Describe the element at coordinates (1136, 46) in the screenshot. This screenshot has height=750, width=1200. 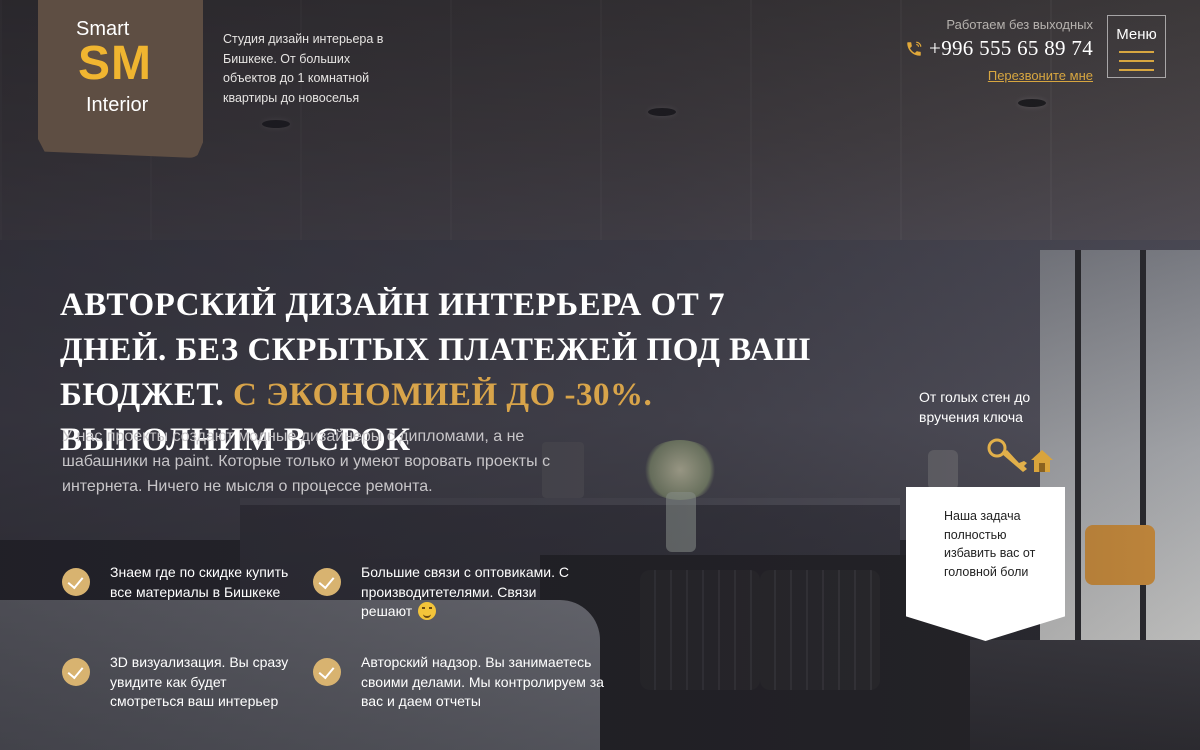
I see `menu-button: Меню` at that location.